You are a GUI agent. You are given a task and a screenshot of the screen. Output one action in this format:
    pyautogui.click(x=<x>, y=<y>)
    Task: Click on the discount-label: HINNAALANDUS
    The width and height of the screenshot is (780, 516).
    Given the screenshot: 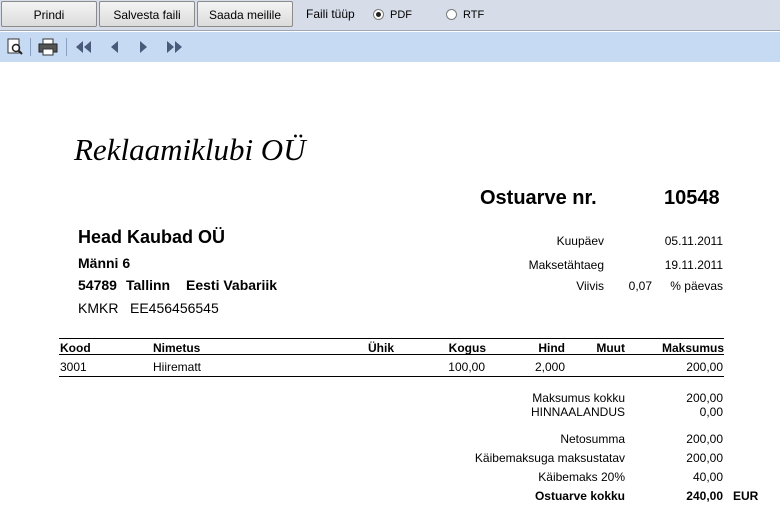 What is the action you would take?
    pyautogui.click(x=577, y=412)
    